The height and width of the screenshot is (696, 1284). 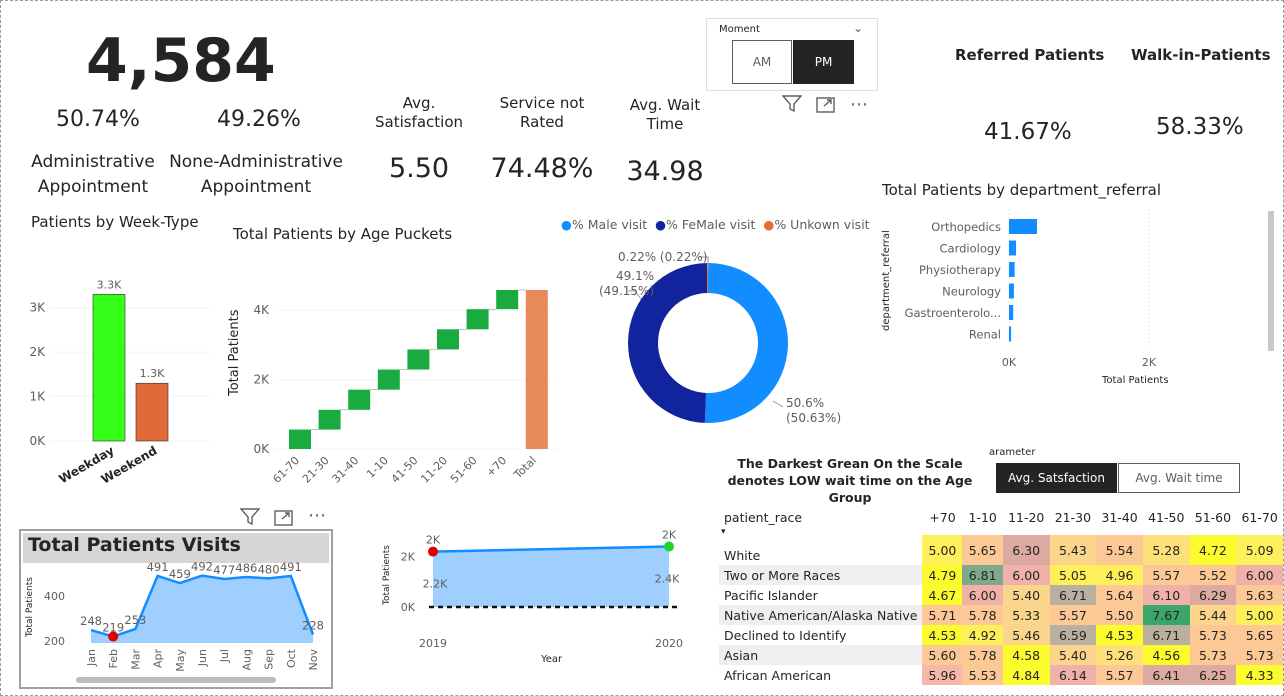 What do you see at coordinates (180, 574) in the screenshot?
I see `visits-data-label: 459` at bounding box center [180, 574].